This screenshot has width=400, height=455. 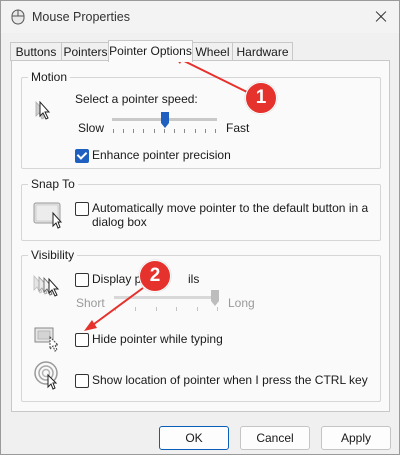 What do you see at coordinates (90, 303) in the screenshot?
I see `trail-short-label: Short` at bounding box center [90, 303].